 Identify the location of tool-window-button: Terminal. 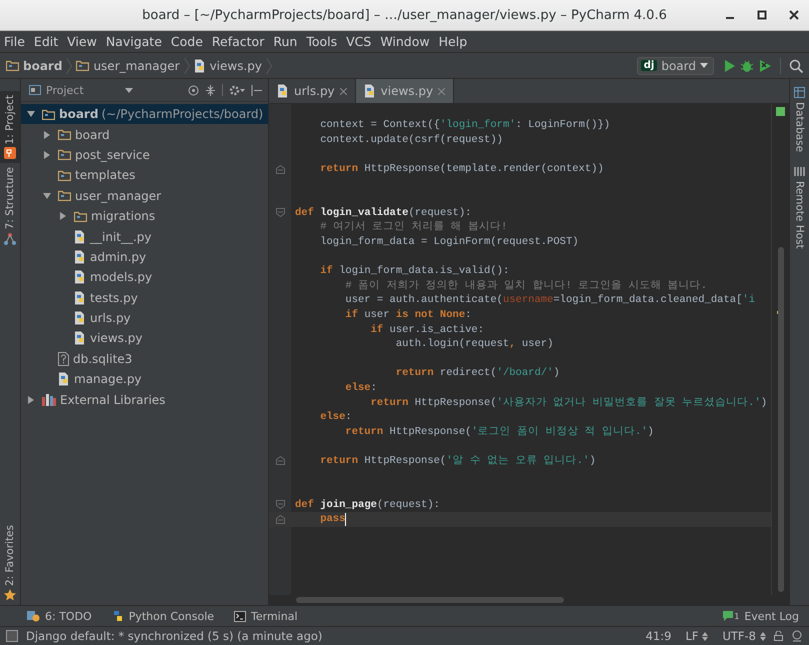
(266, 616).